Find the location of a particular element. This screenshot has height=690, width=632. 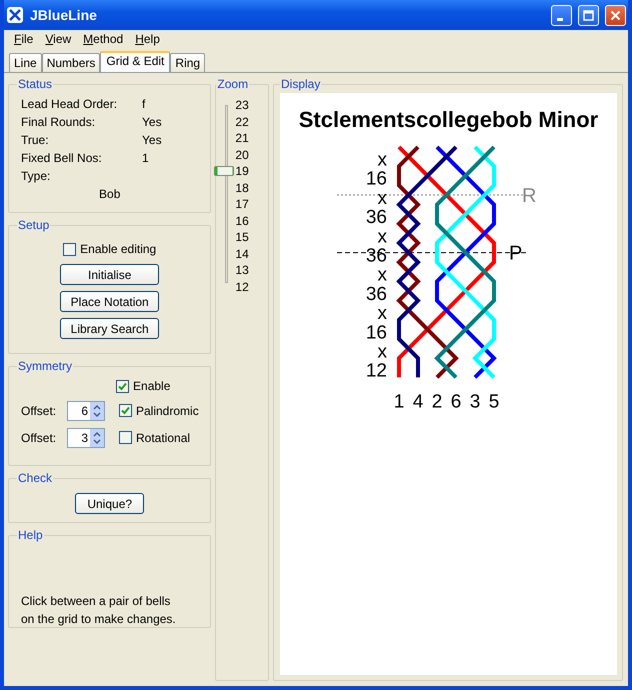

zoom-tick-label: 21 is located at coordinates (242, 138).